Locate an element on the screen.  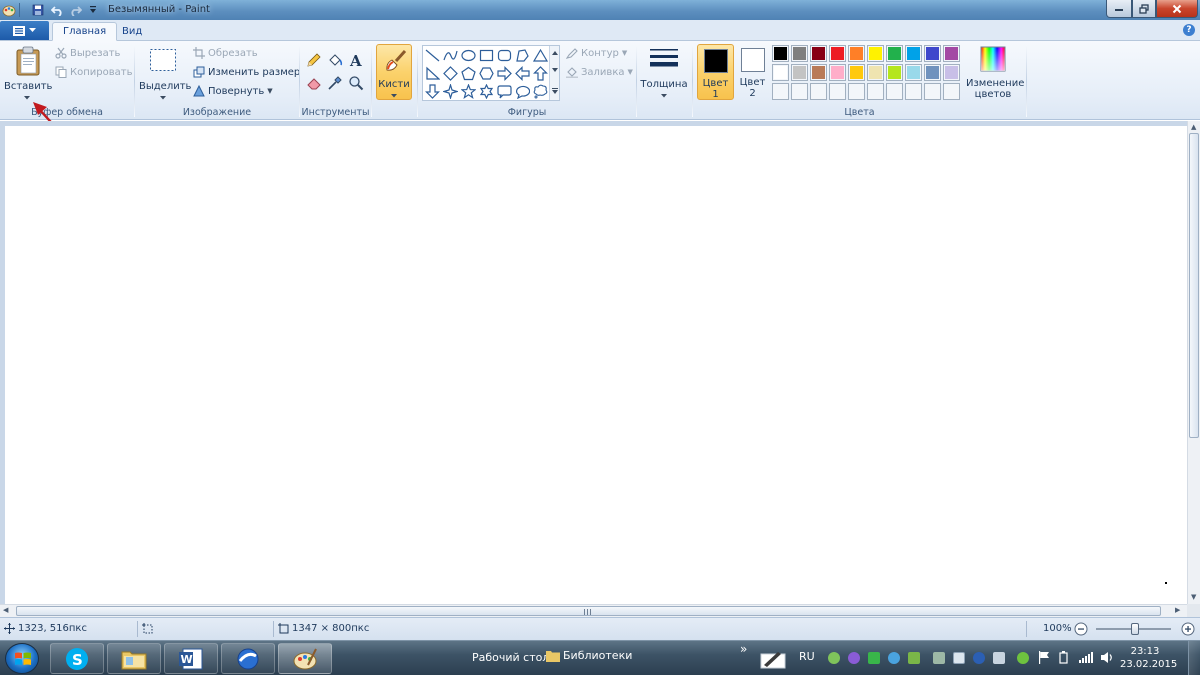
system-clock: 23:13 23.02.2015 is located at coordinates (1148, 658).